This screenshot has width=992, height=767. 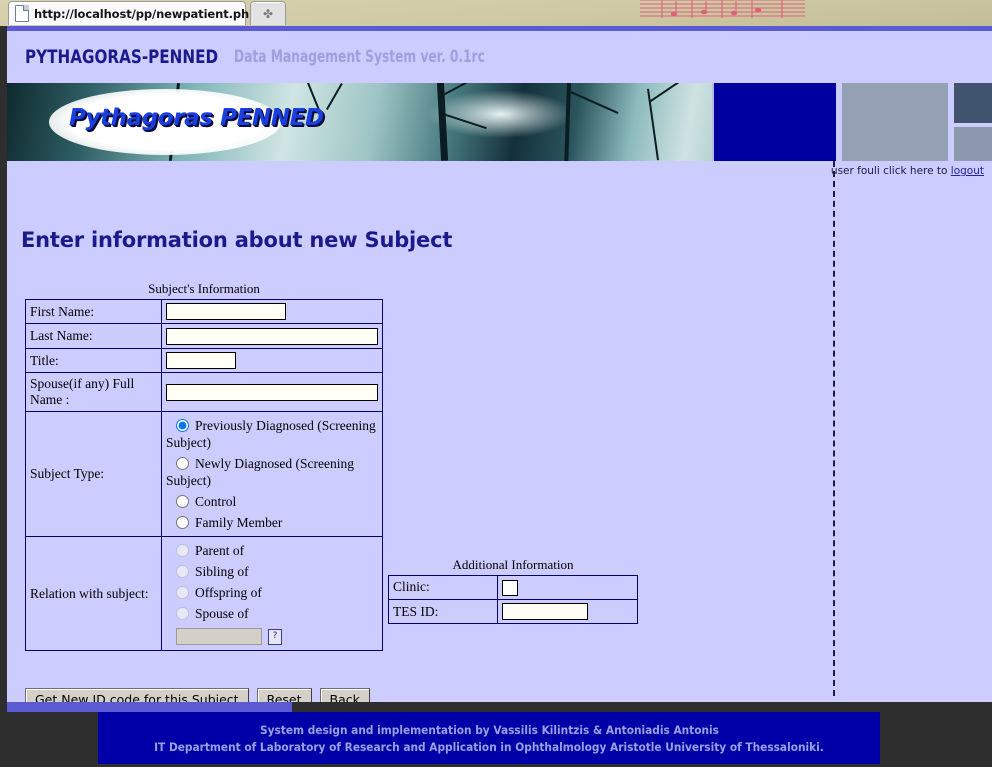 What do you see at coordinates (722, 9) in the screenshot?
I see `music-notes-decoration` at bounding box center [722, 9].